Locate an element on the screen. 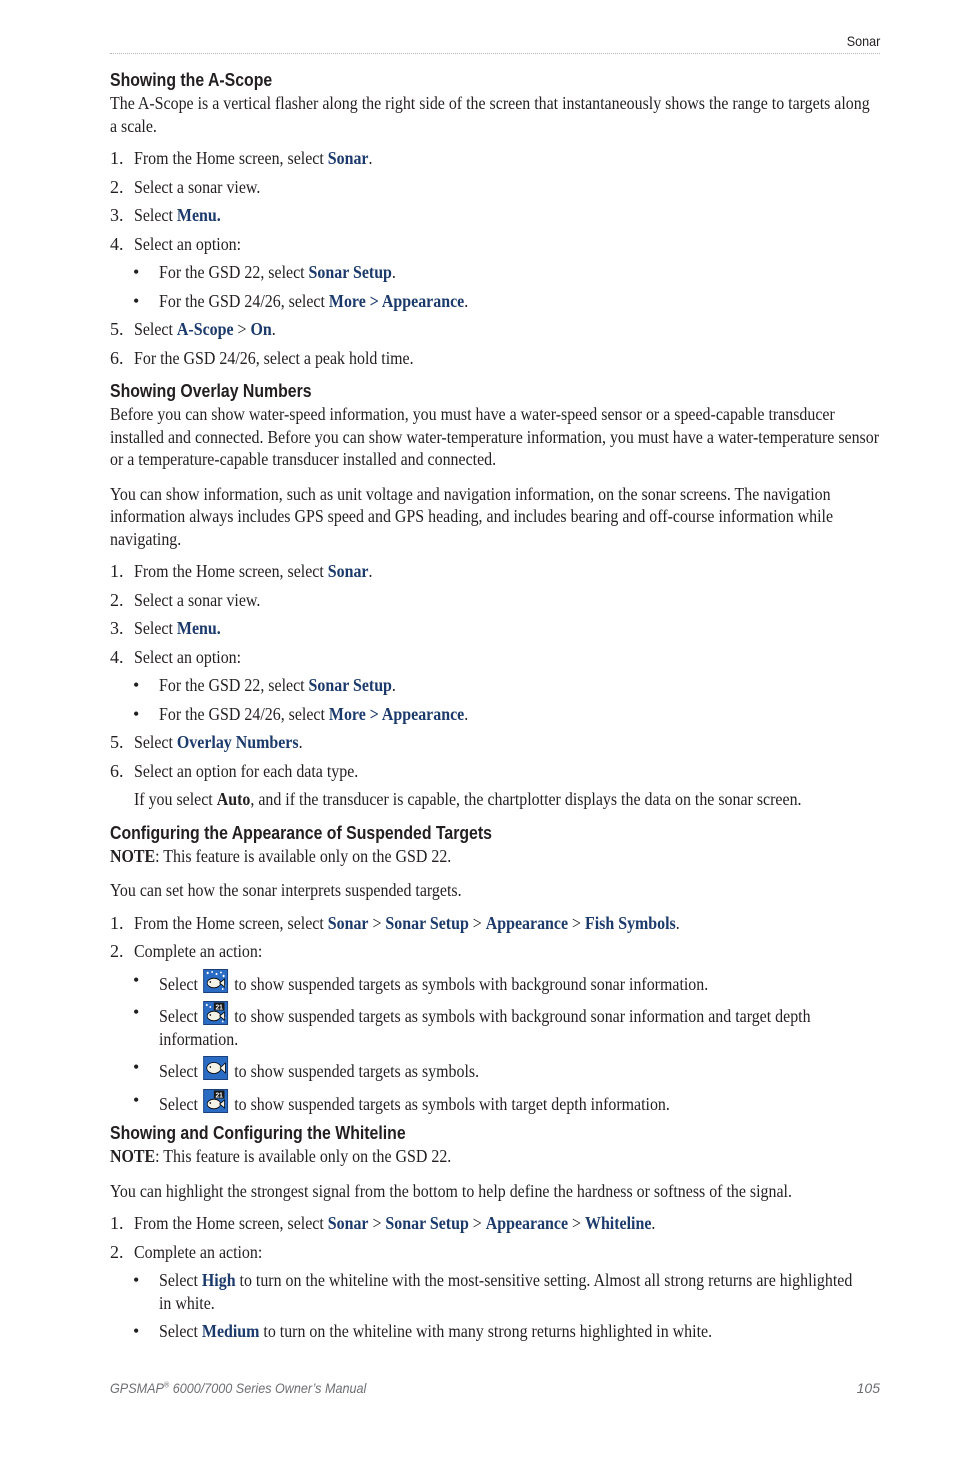 The image size is (954, 1468). footer-title-text: 6000/7000 Series Owner’s Manual is located at coordinates (268, 1388).